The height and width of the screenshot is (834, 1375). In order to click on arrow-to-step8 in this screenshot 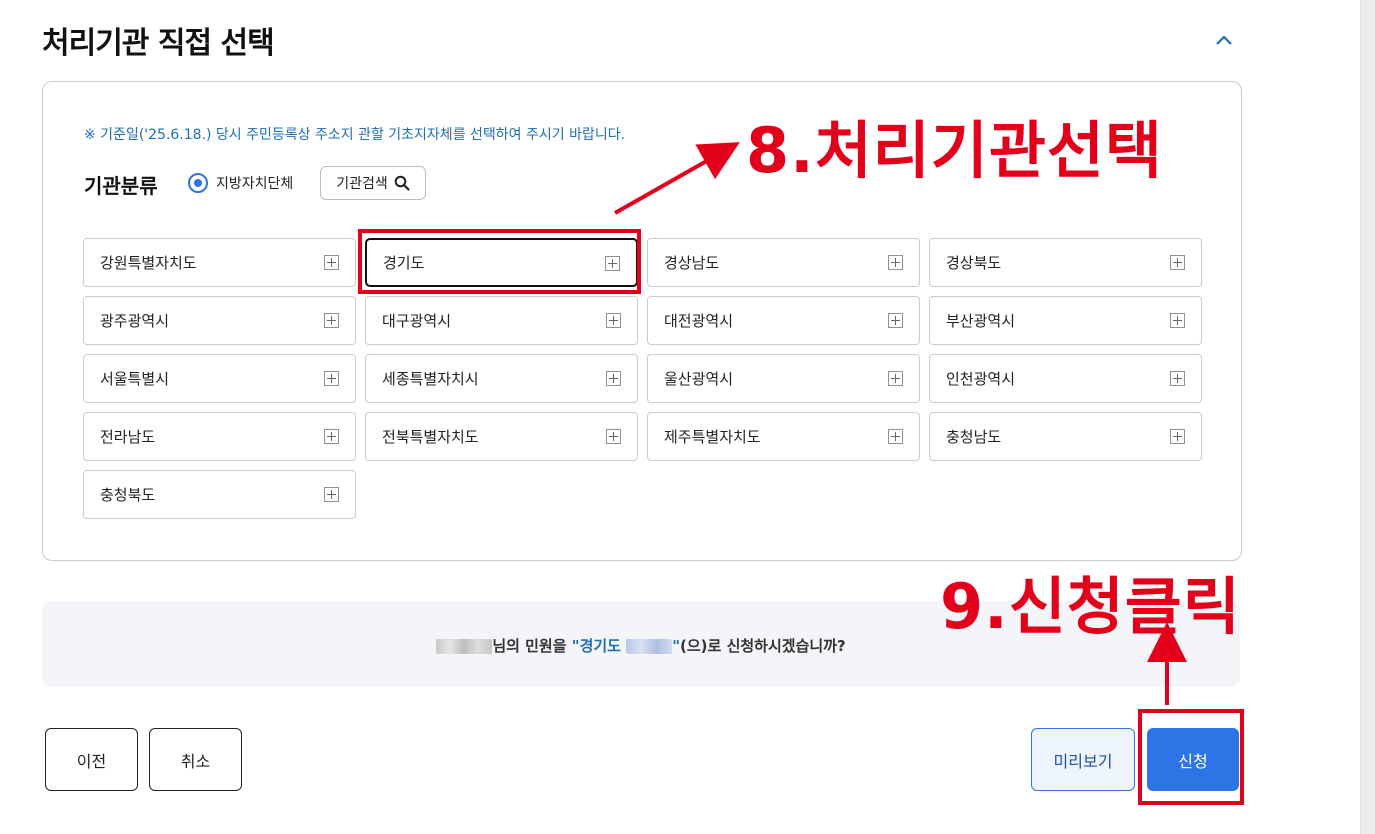, I will do `click(677, 178)`.